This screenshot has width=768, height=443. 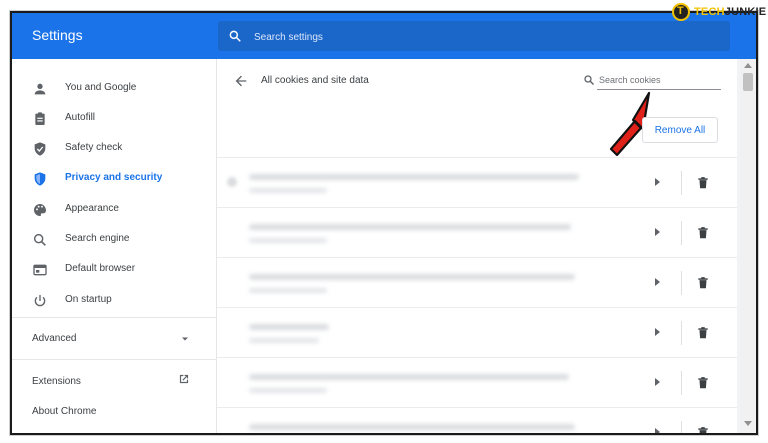 I want to click on person-icon, so click(x=40, y=89).